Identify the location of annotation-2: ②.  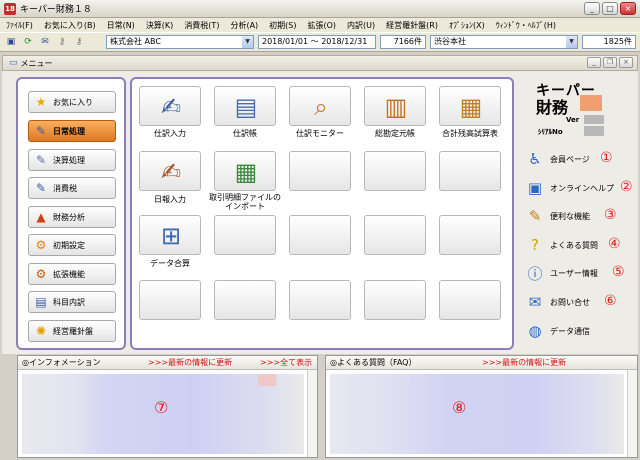
(626, 187).